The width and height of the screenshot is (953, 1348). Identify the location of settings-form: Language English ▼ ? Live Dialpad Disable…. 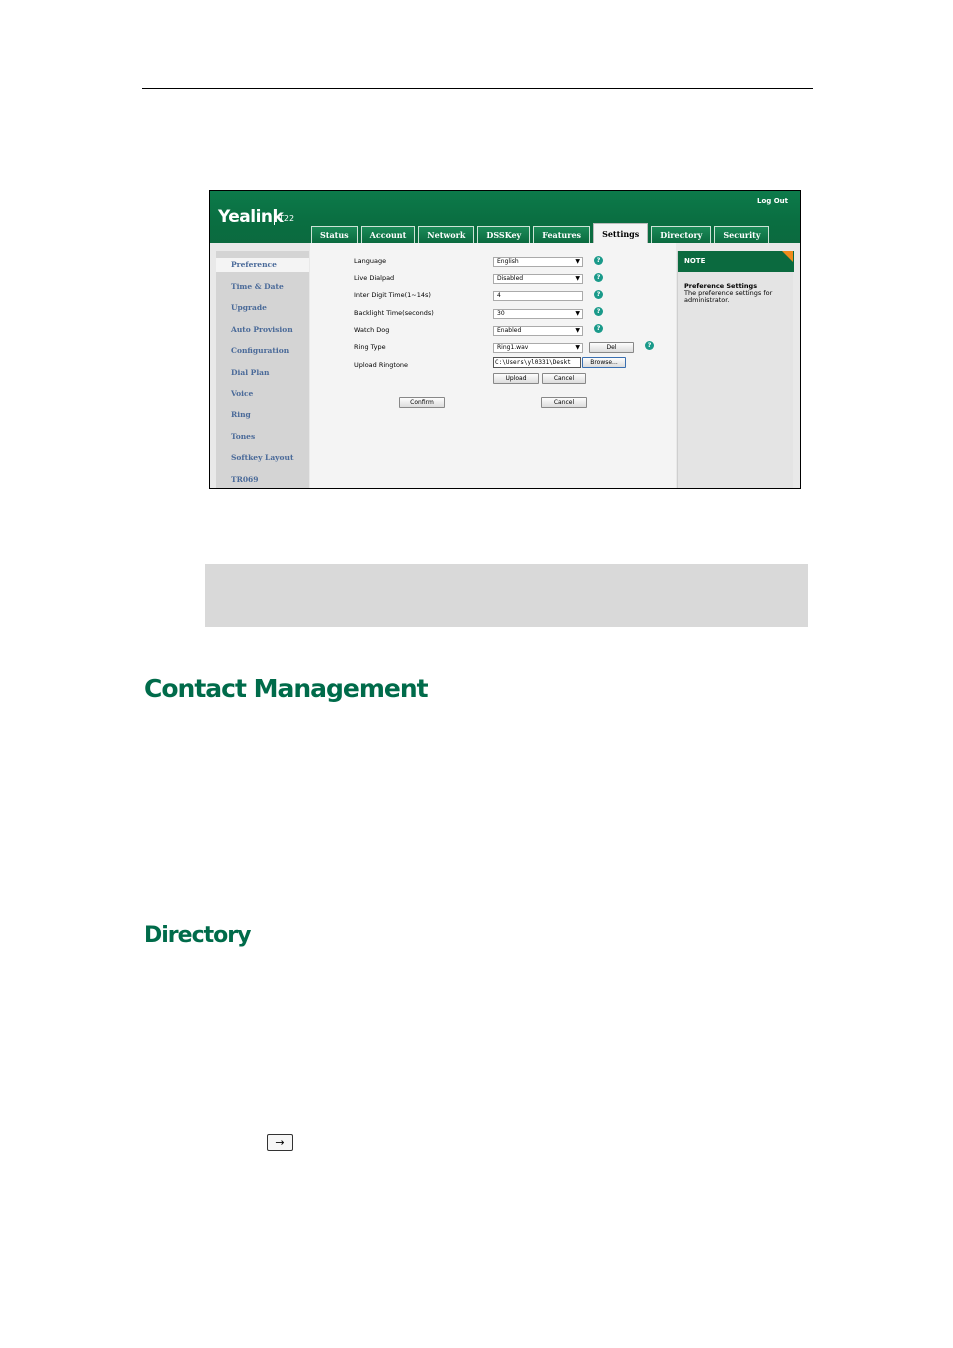
(493, 365).